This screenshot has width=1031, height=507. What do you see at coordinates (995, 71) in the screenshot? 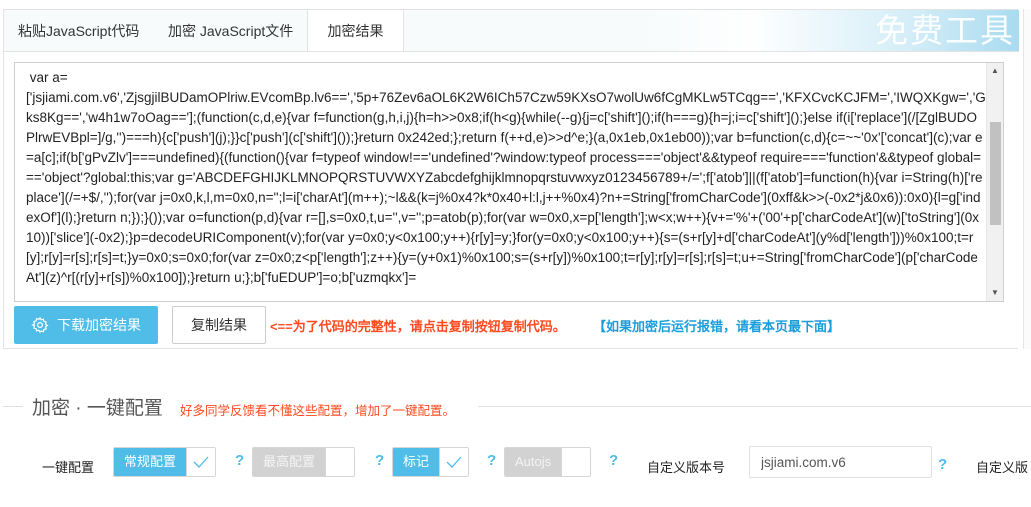
I see `scroll-up-arrow-icon: ▲` at bounding box center [995, 71].